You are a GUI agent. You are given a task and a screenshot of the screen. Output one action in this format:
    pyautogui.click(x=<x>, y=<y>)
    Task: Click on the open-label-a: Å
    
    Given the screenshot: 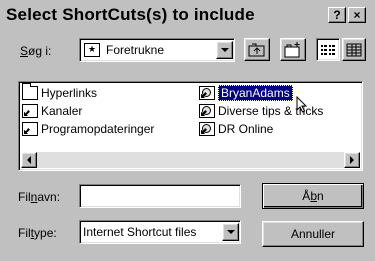 What is the action you would take?
    pyautogui.click(x=306, y=196)
    